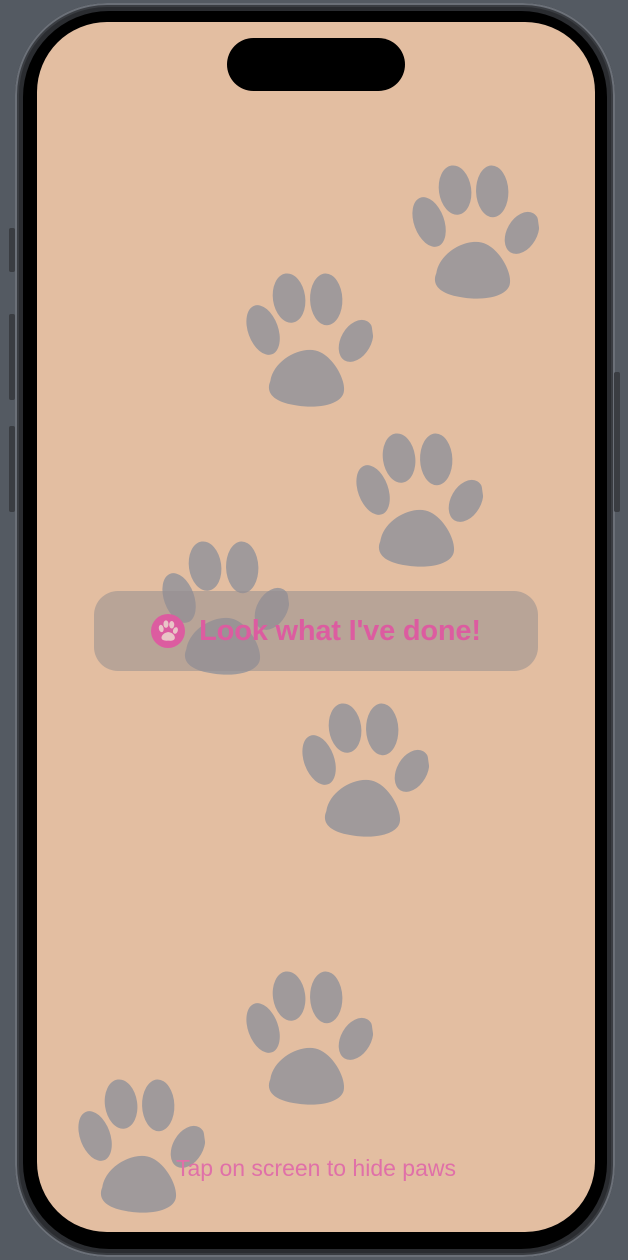 The image size is (628, 1260). I want to click on action-button, so click(12, 250).